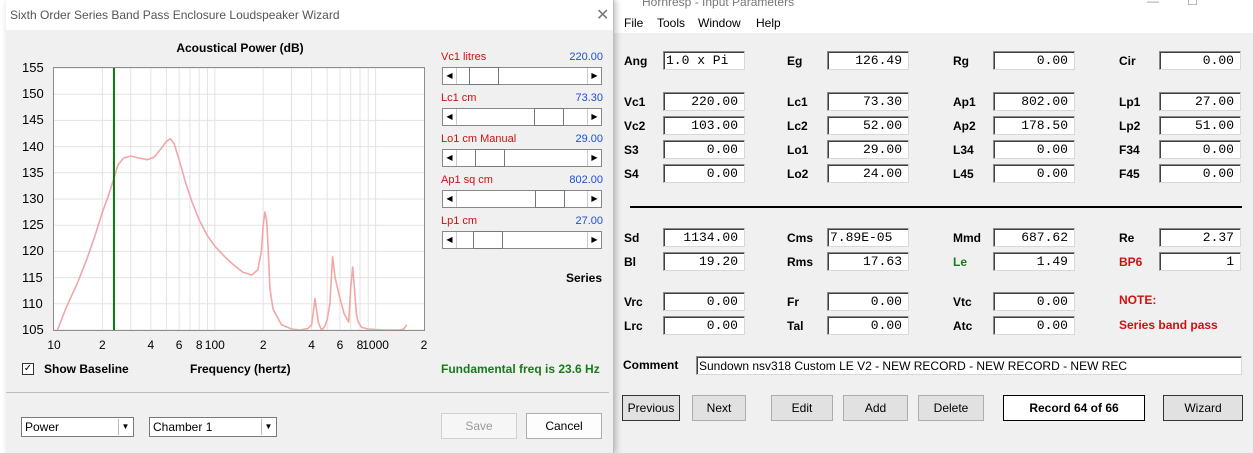 This screenshot has width=1253, height=453. Describe the element at coordinates (704, 125) in the screenshot. I see `param-field-vc2: 103.00` at that location.